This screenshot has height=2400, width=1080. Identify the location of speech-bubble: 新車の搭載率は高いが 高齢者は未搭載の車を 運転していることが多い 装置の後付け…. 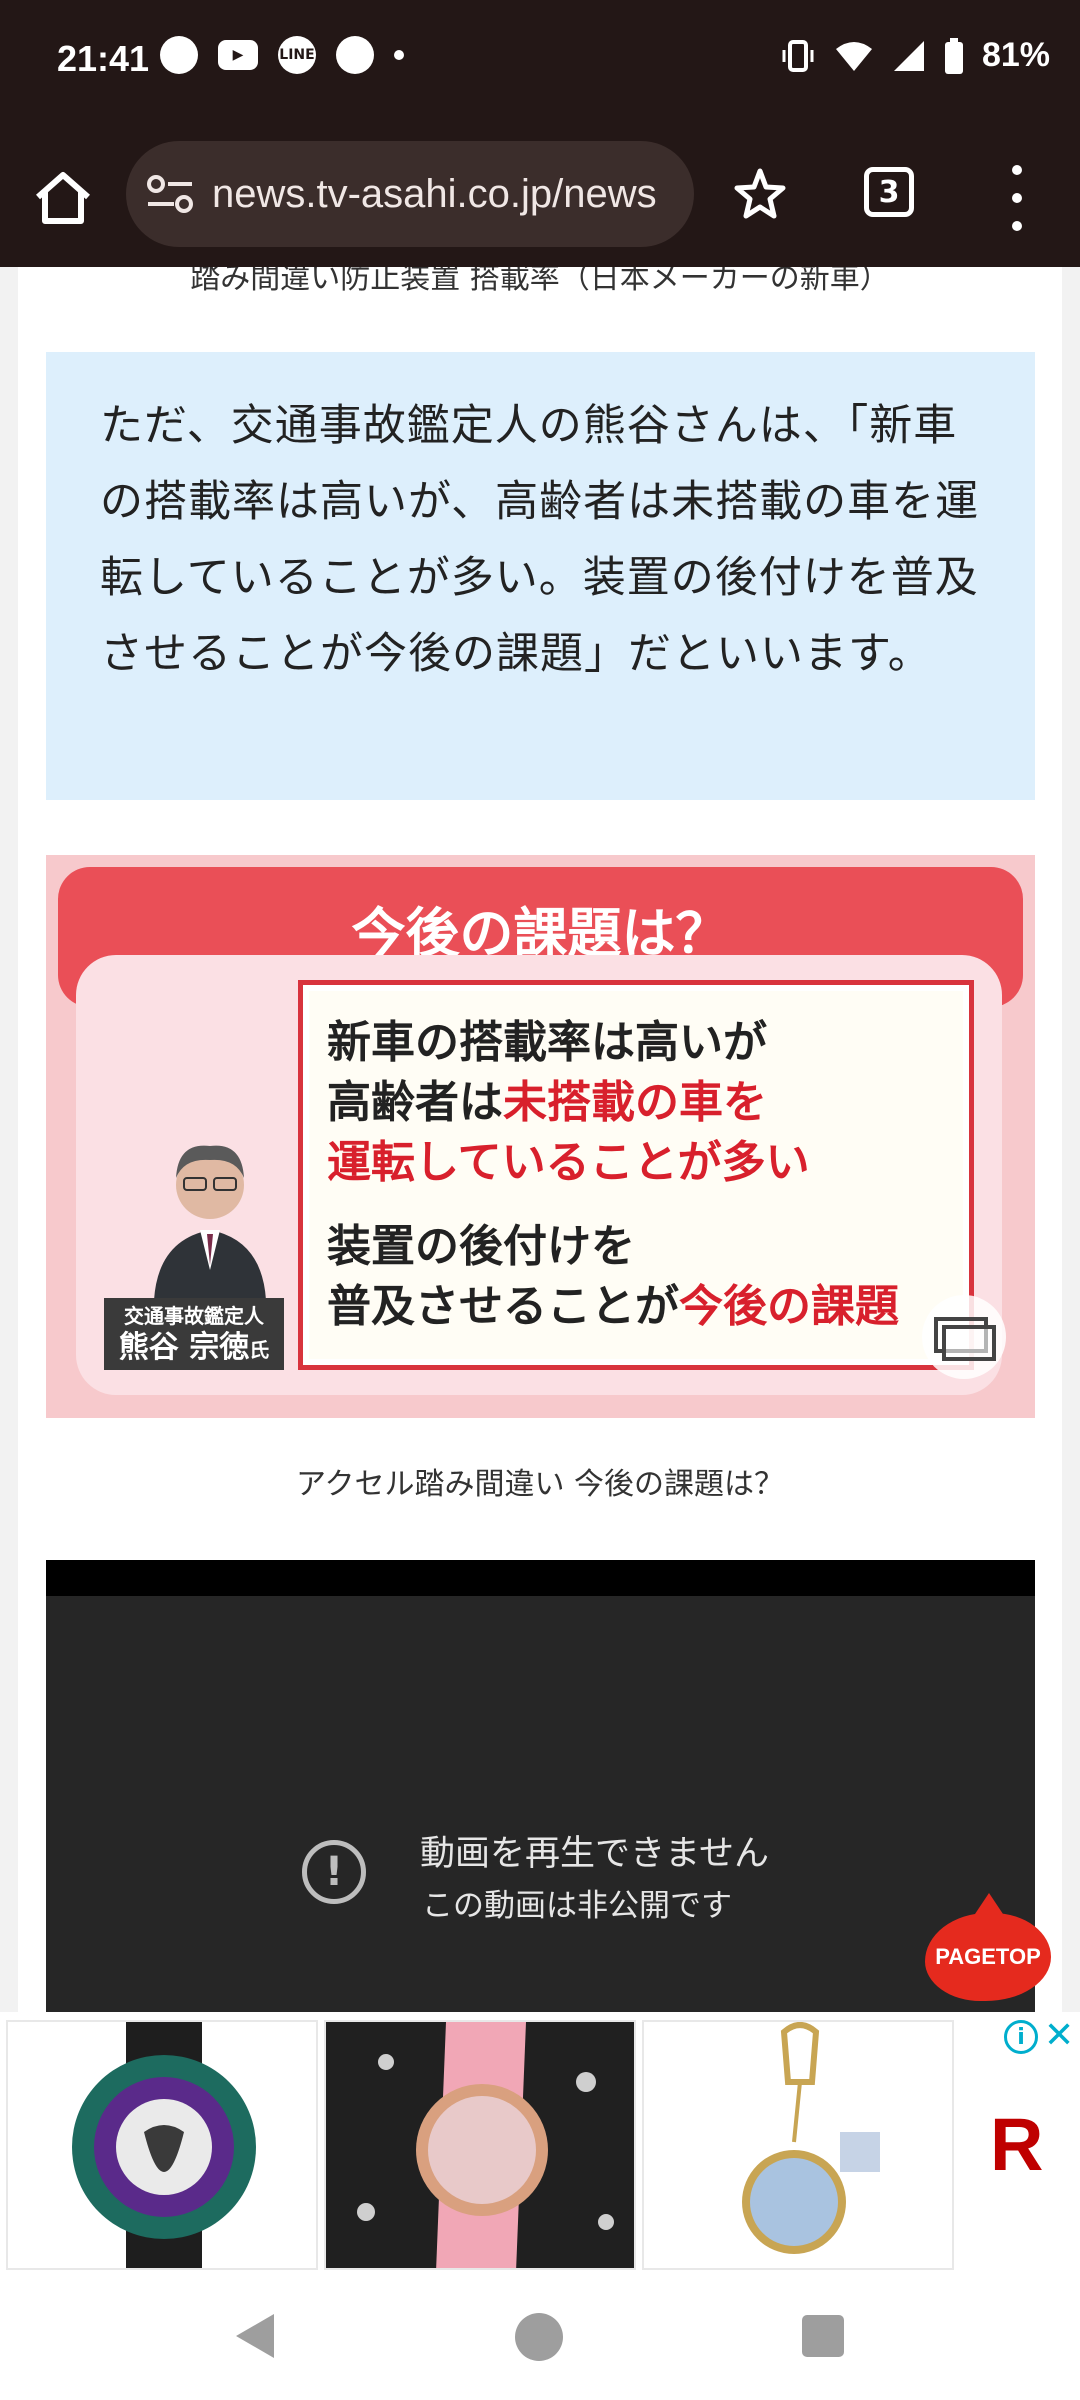
(636, 1175).